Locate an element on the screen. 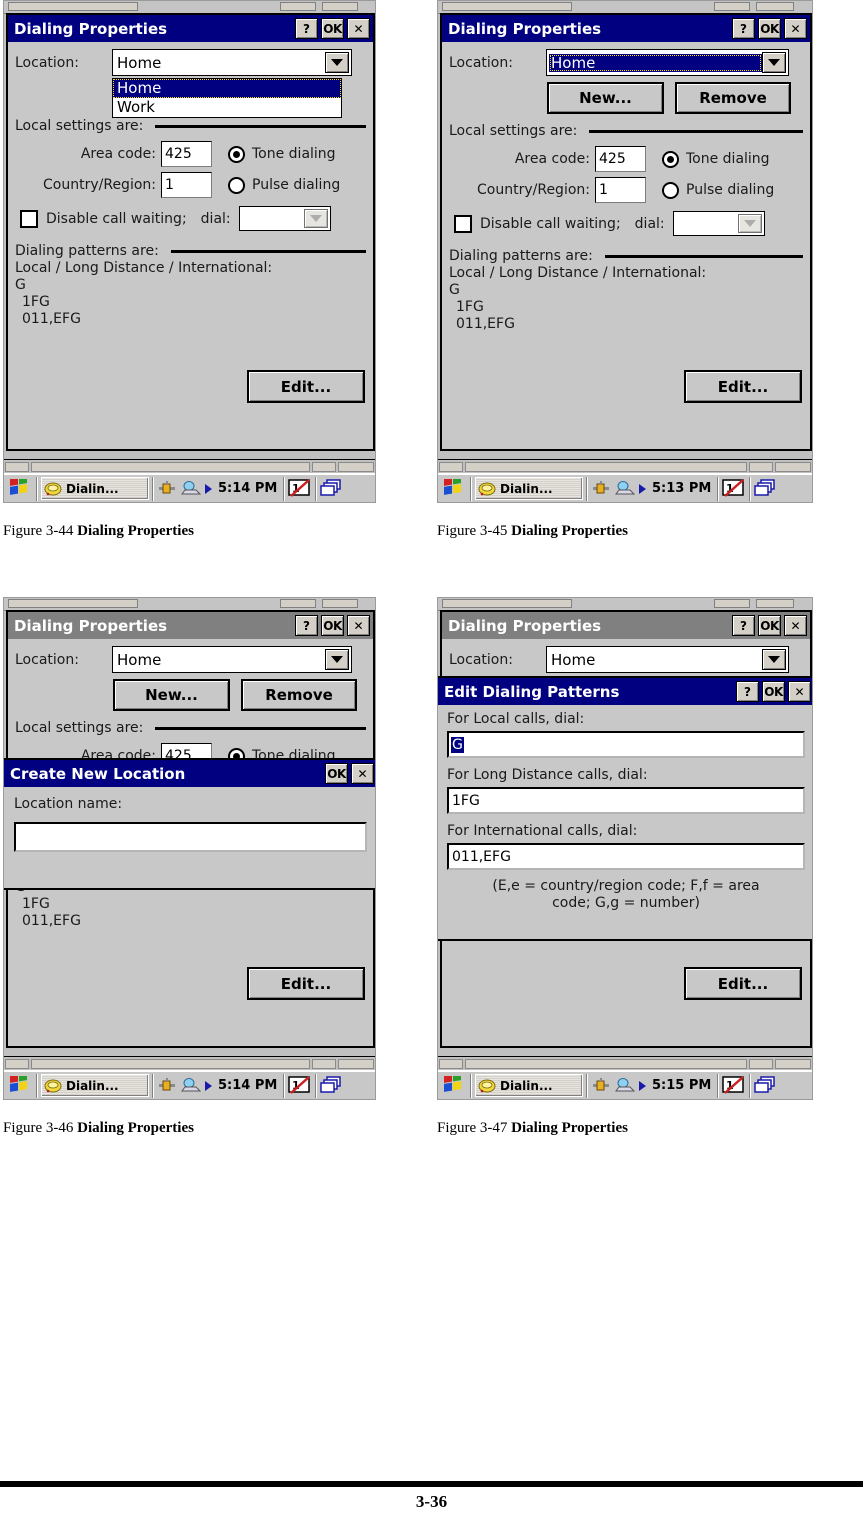 This screenshot has height=1517, width=863. location-combobox: Home Home Work is located at coordinates (232, 83).